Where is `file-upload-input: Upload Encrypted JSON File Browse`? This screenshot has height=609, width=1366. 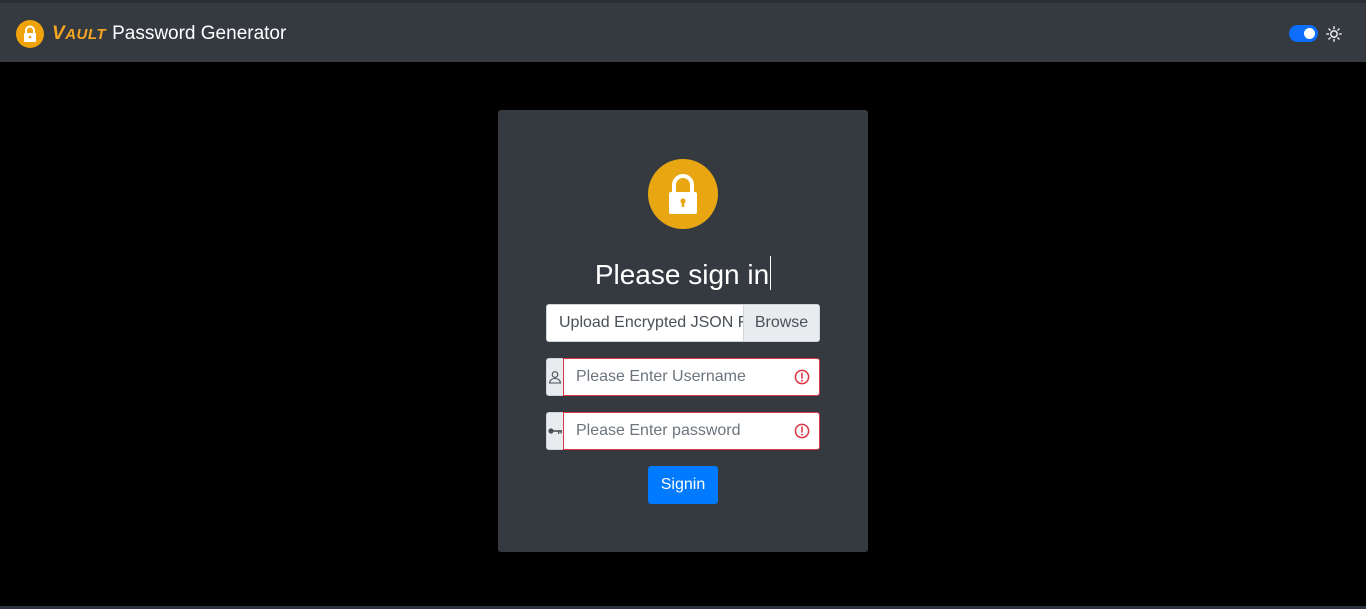
file-upload-input: Upload Encrypted JSON File Browse is located at coordinates (683, 323).